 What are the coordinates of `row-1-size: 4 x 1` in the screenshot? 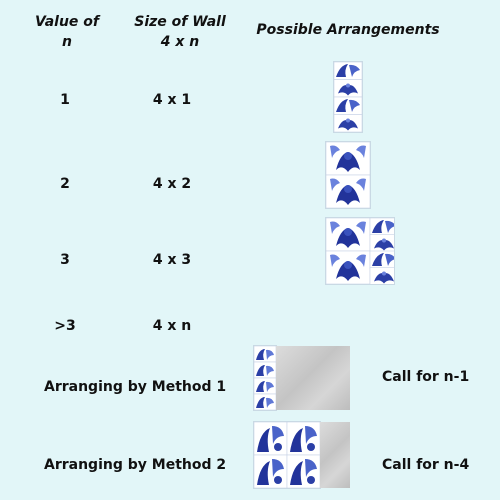 It's located at (172, 100).